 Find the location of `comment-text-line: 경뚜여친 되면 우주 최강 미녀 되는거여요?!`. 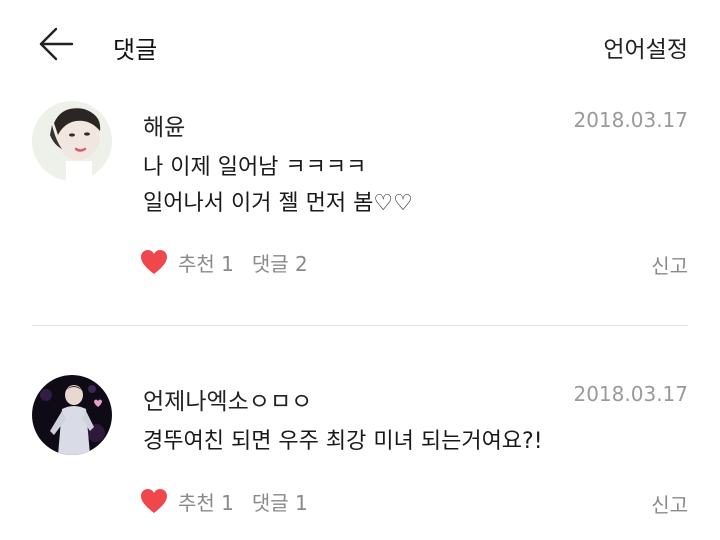

comment-text-line: 경뚜여친 되면 우주 최강 미녀 되는거여요?! is located at coordinates (343, 441).